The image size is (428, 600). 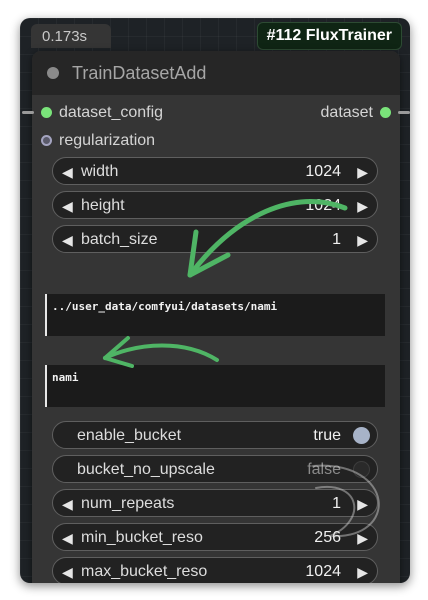 I want to click on port-row-dataset-config: dataset_config dataset, so click(x=216, y=113).